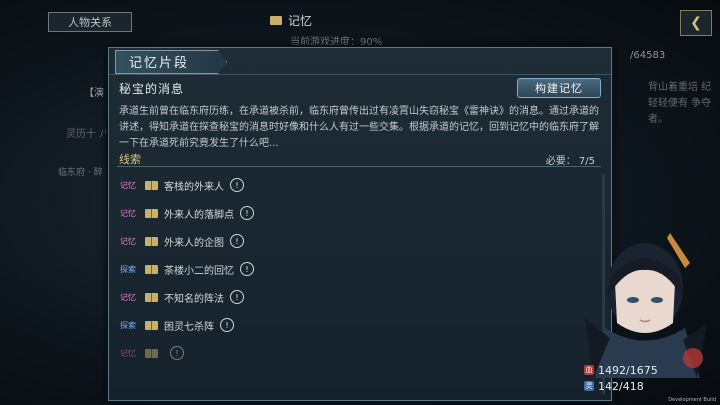 The height and width of the screenshot is (405, 720). I want to click on clue-text: 客栈的外来人, so click(194, 187).